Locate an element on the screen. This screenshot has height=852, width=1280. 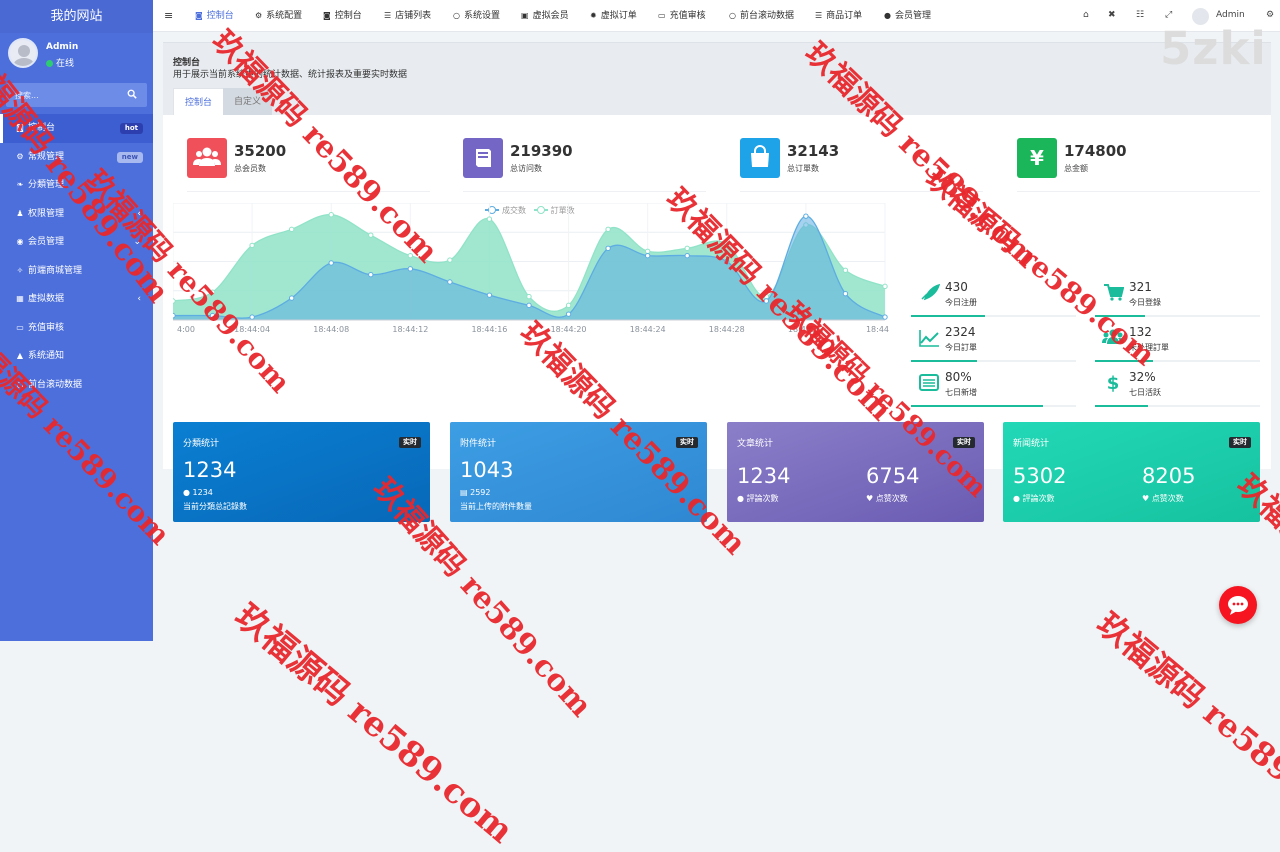
card-value: 5302 is located at coordinates (1040, 476).